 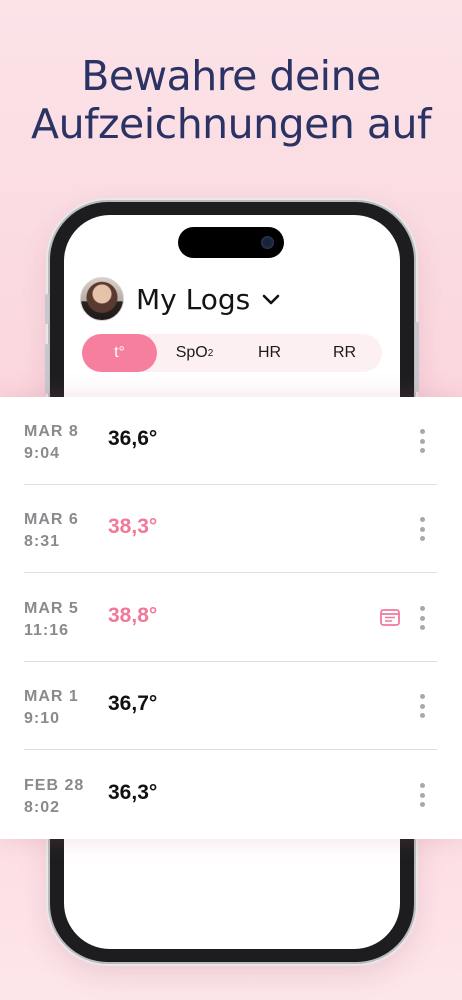 I want to click on log-date: FEB 28 8:02, so click(x=54, y=797).